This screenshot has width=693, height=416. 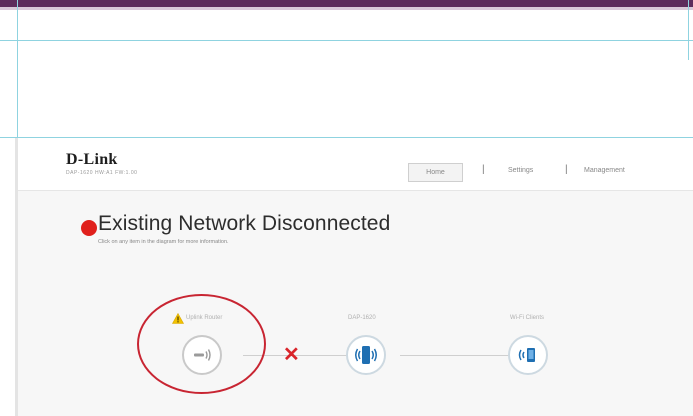 I want to click on dlink-logo: D-Link, so click(x=92, y=159).